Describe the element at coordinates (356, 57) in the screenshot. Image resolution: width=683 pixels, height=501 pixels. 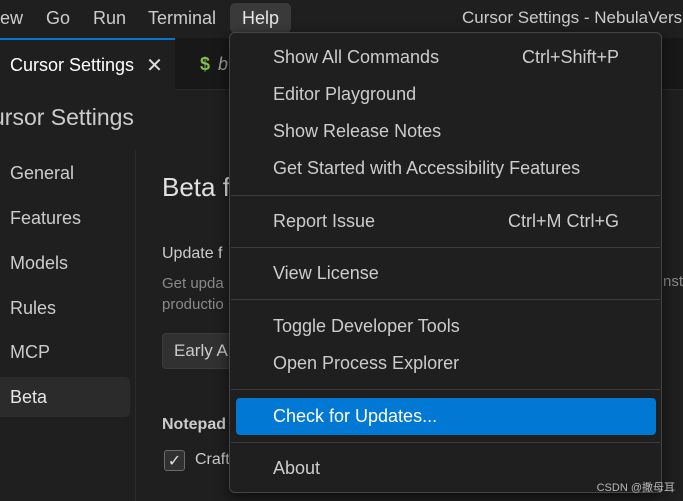
I see `menu-item-label: Show All Commands` at that location.